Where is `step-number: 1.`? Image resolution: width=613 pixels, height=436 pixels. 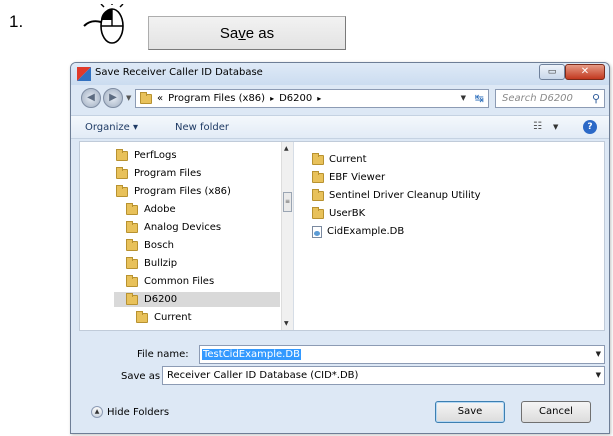 step-number: 1. is located at coordinates (16, 21).